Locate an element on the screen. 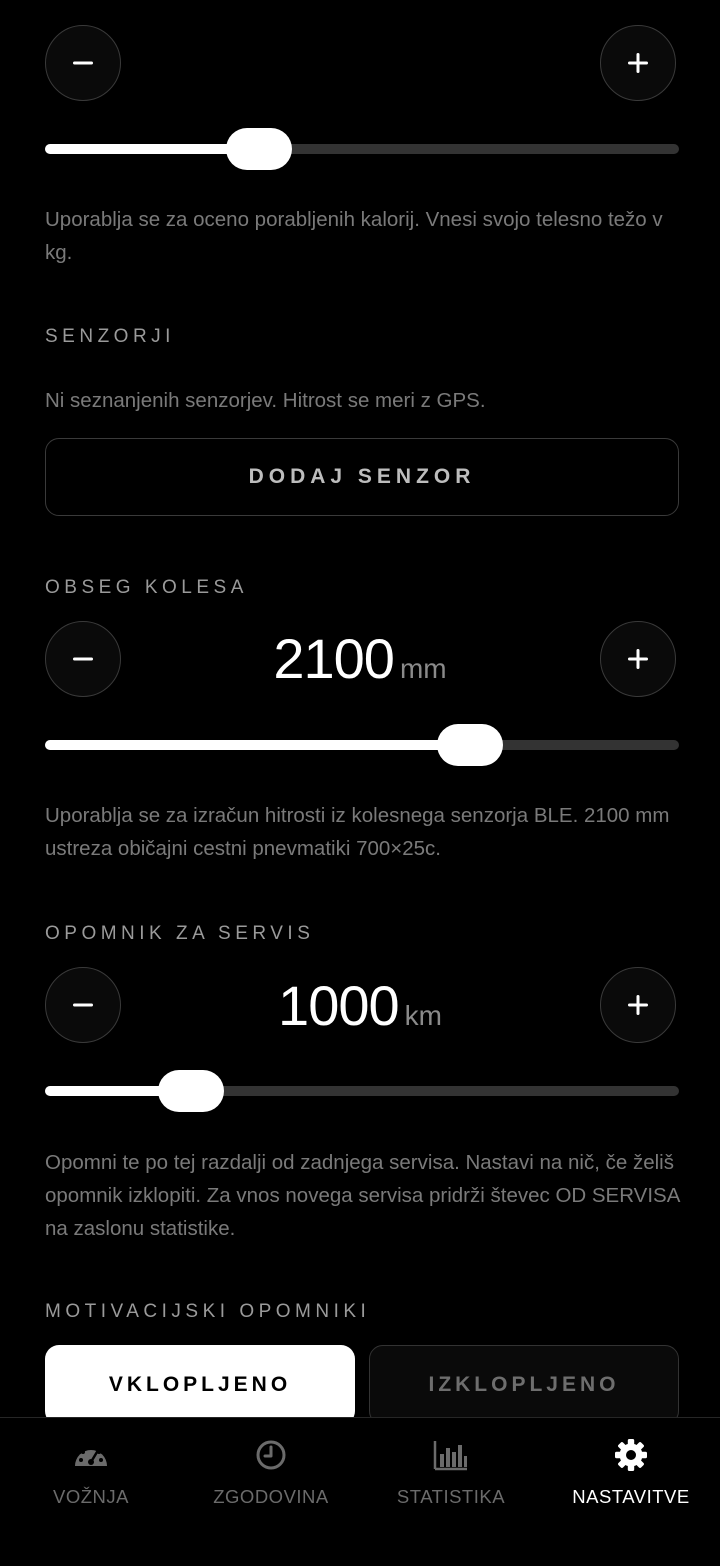 This screenshot has height=1566, width=720. speedometer-icon is located at coordinates (91, 1456).